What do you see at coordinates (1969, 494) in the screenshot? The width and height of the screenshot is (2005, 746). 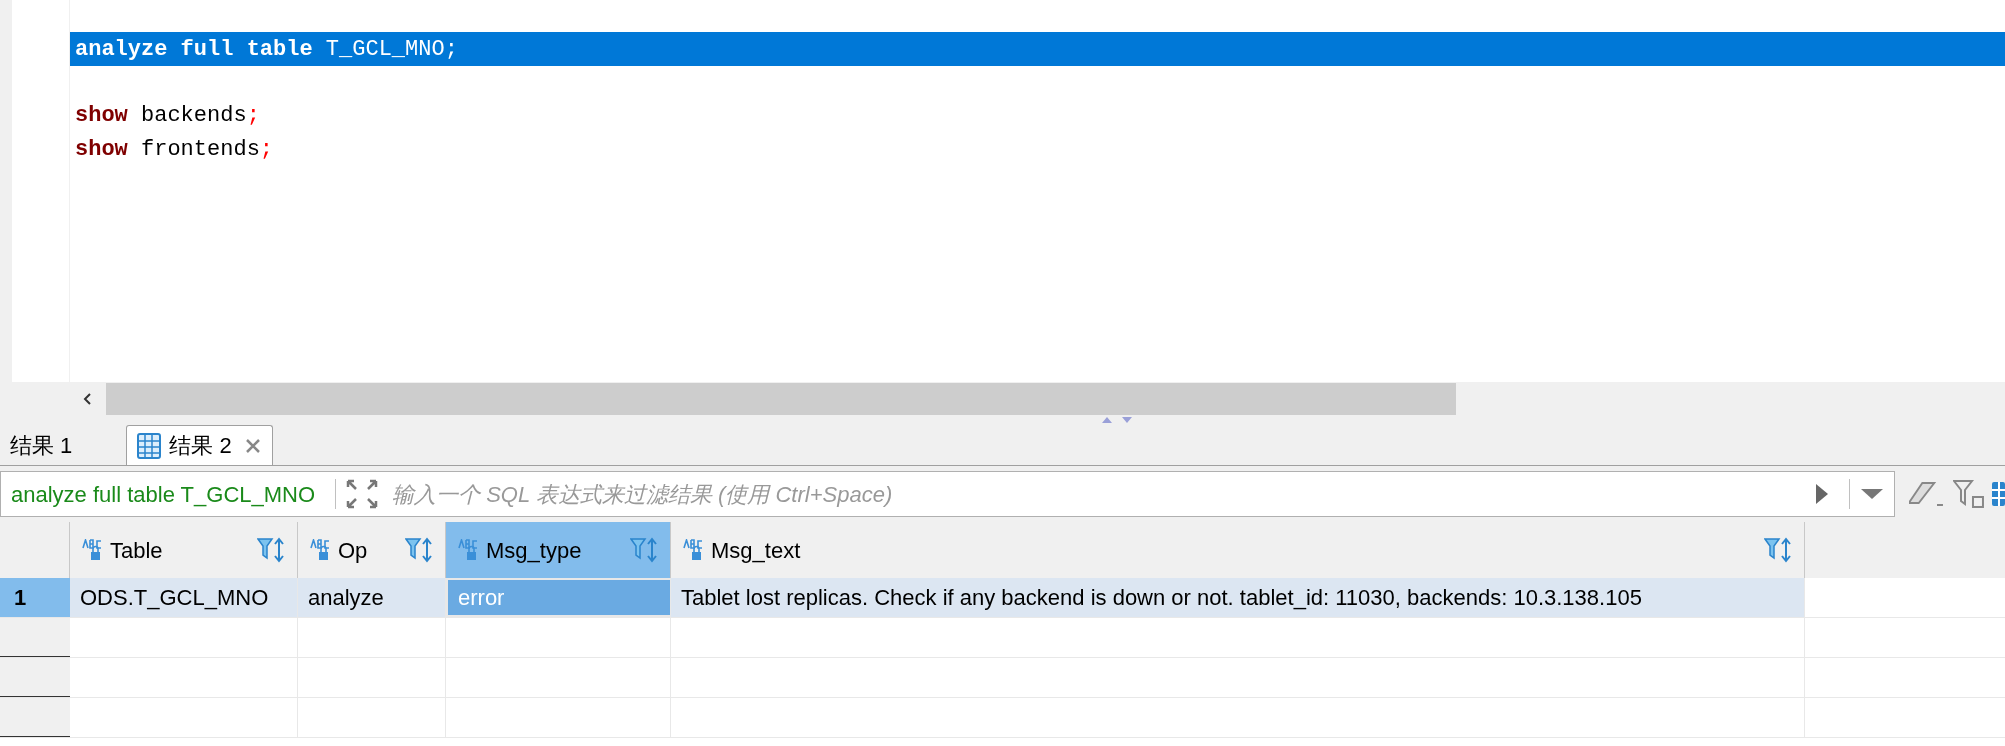 I see `filter-save-icon` at bounding box center [1969, 494].